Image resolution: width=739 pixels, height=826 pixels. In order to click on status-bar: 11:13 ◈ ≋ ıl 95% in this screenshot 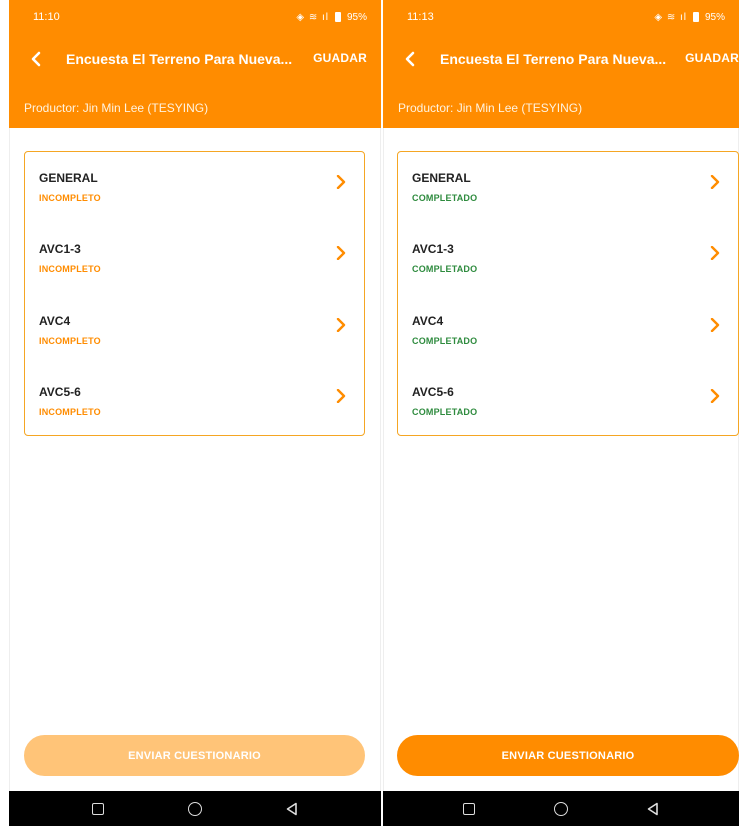, I will do `click(561, 17)`.